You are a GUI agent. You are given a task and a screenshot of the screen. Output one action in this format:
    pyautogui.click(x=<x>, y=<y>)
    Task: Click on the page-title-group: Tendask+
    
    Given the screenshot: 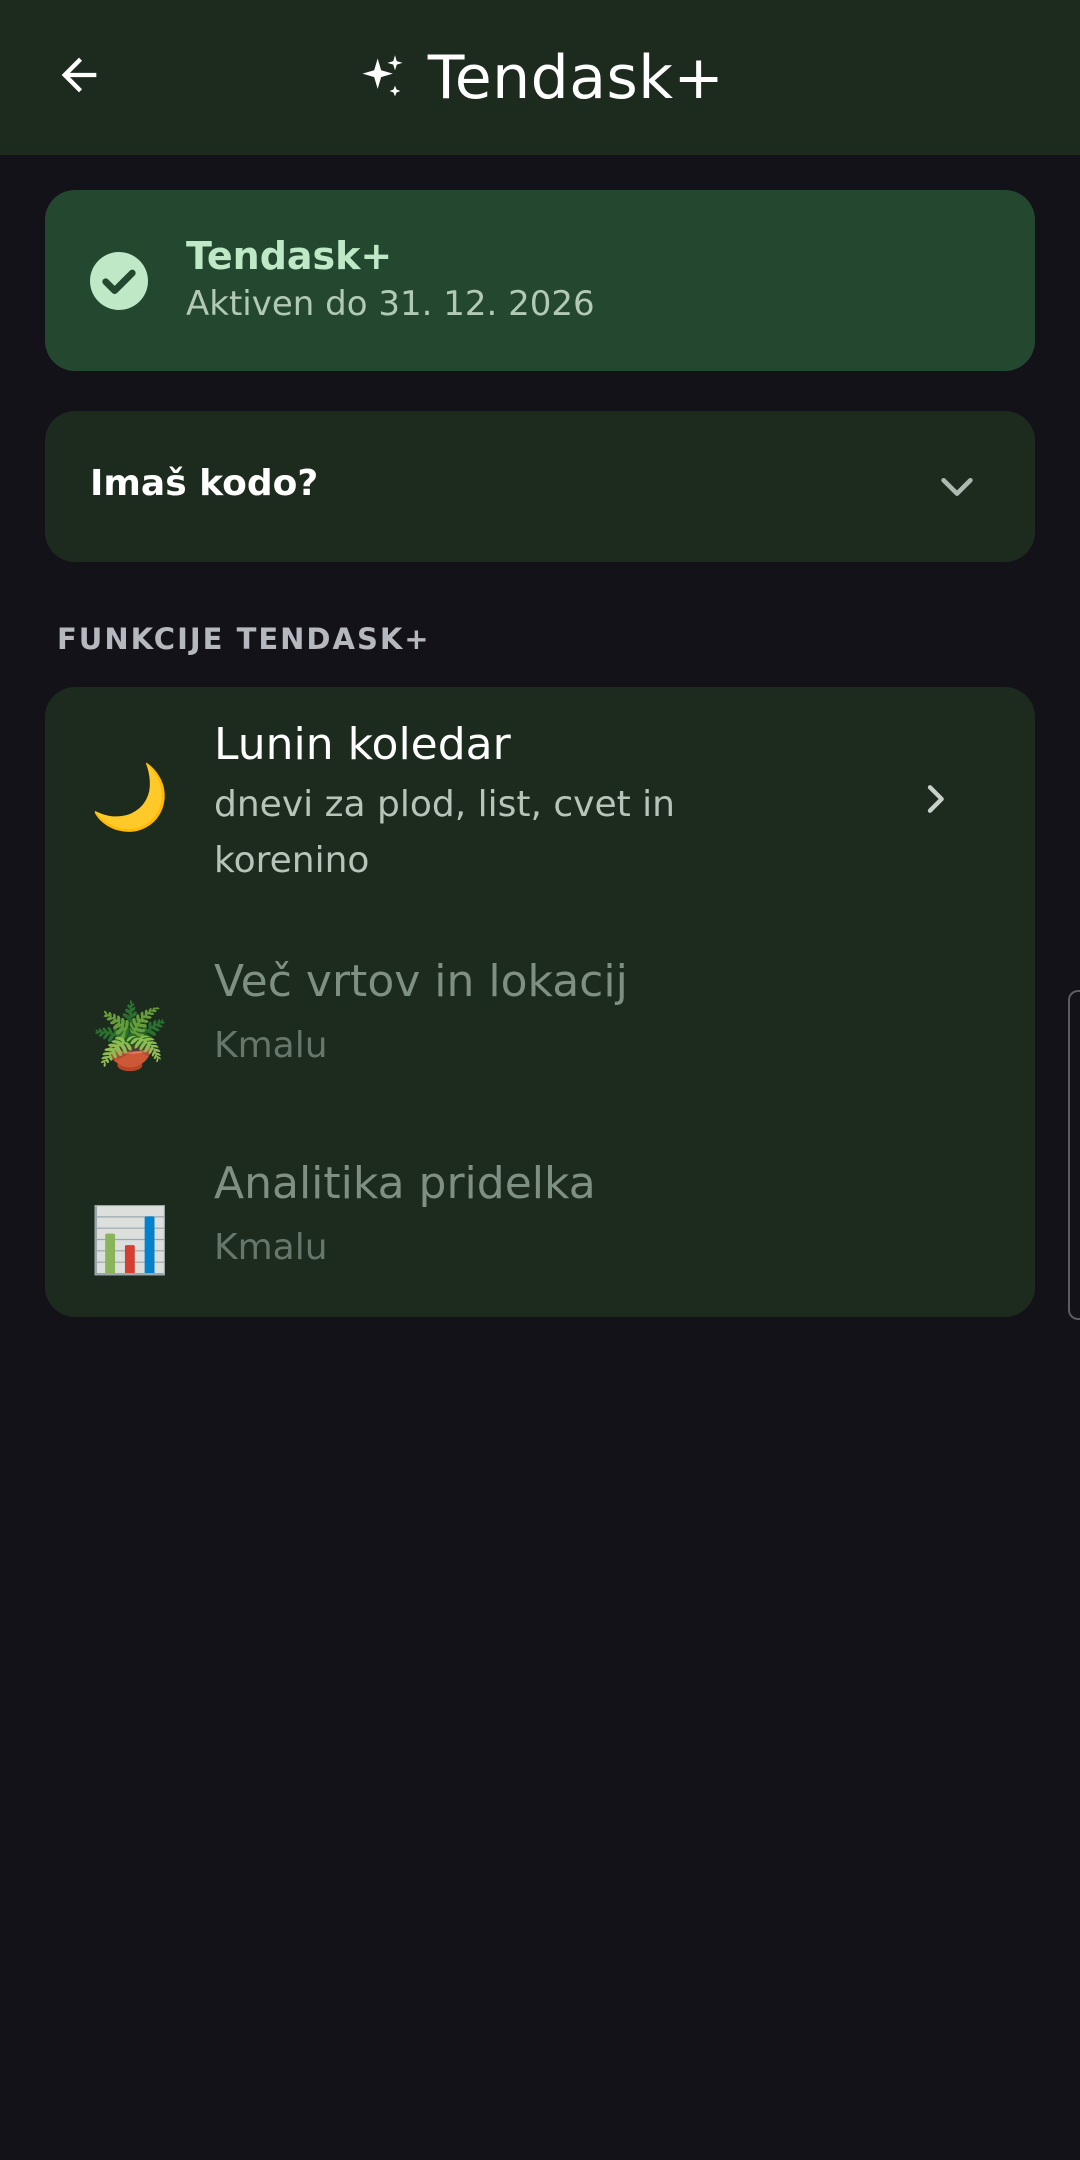 What is the action you would take?
    pyautogui.click(x=540, y=77)
    